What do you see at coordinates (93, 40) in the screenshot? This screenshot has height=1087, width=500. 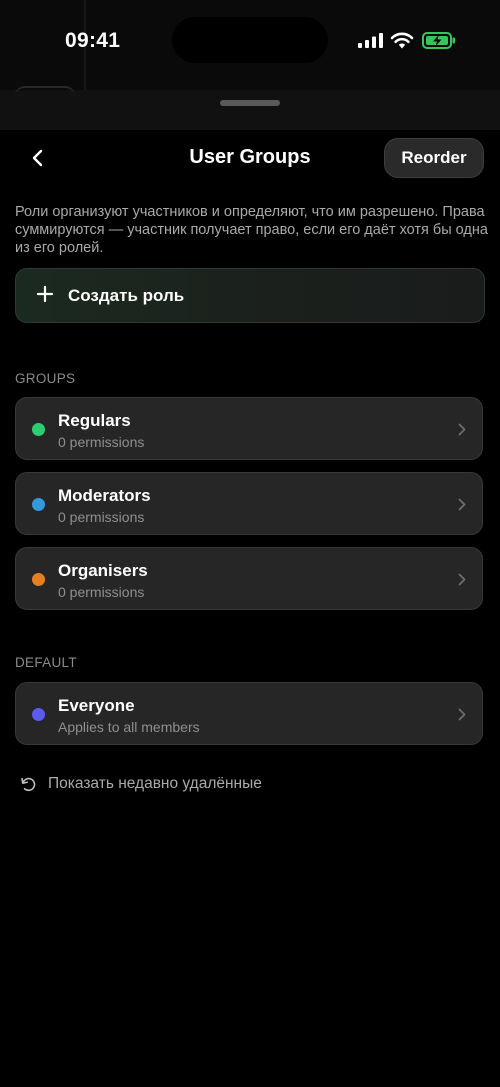 I see `status-time: 09:41` at bounding box center [93, 40].